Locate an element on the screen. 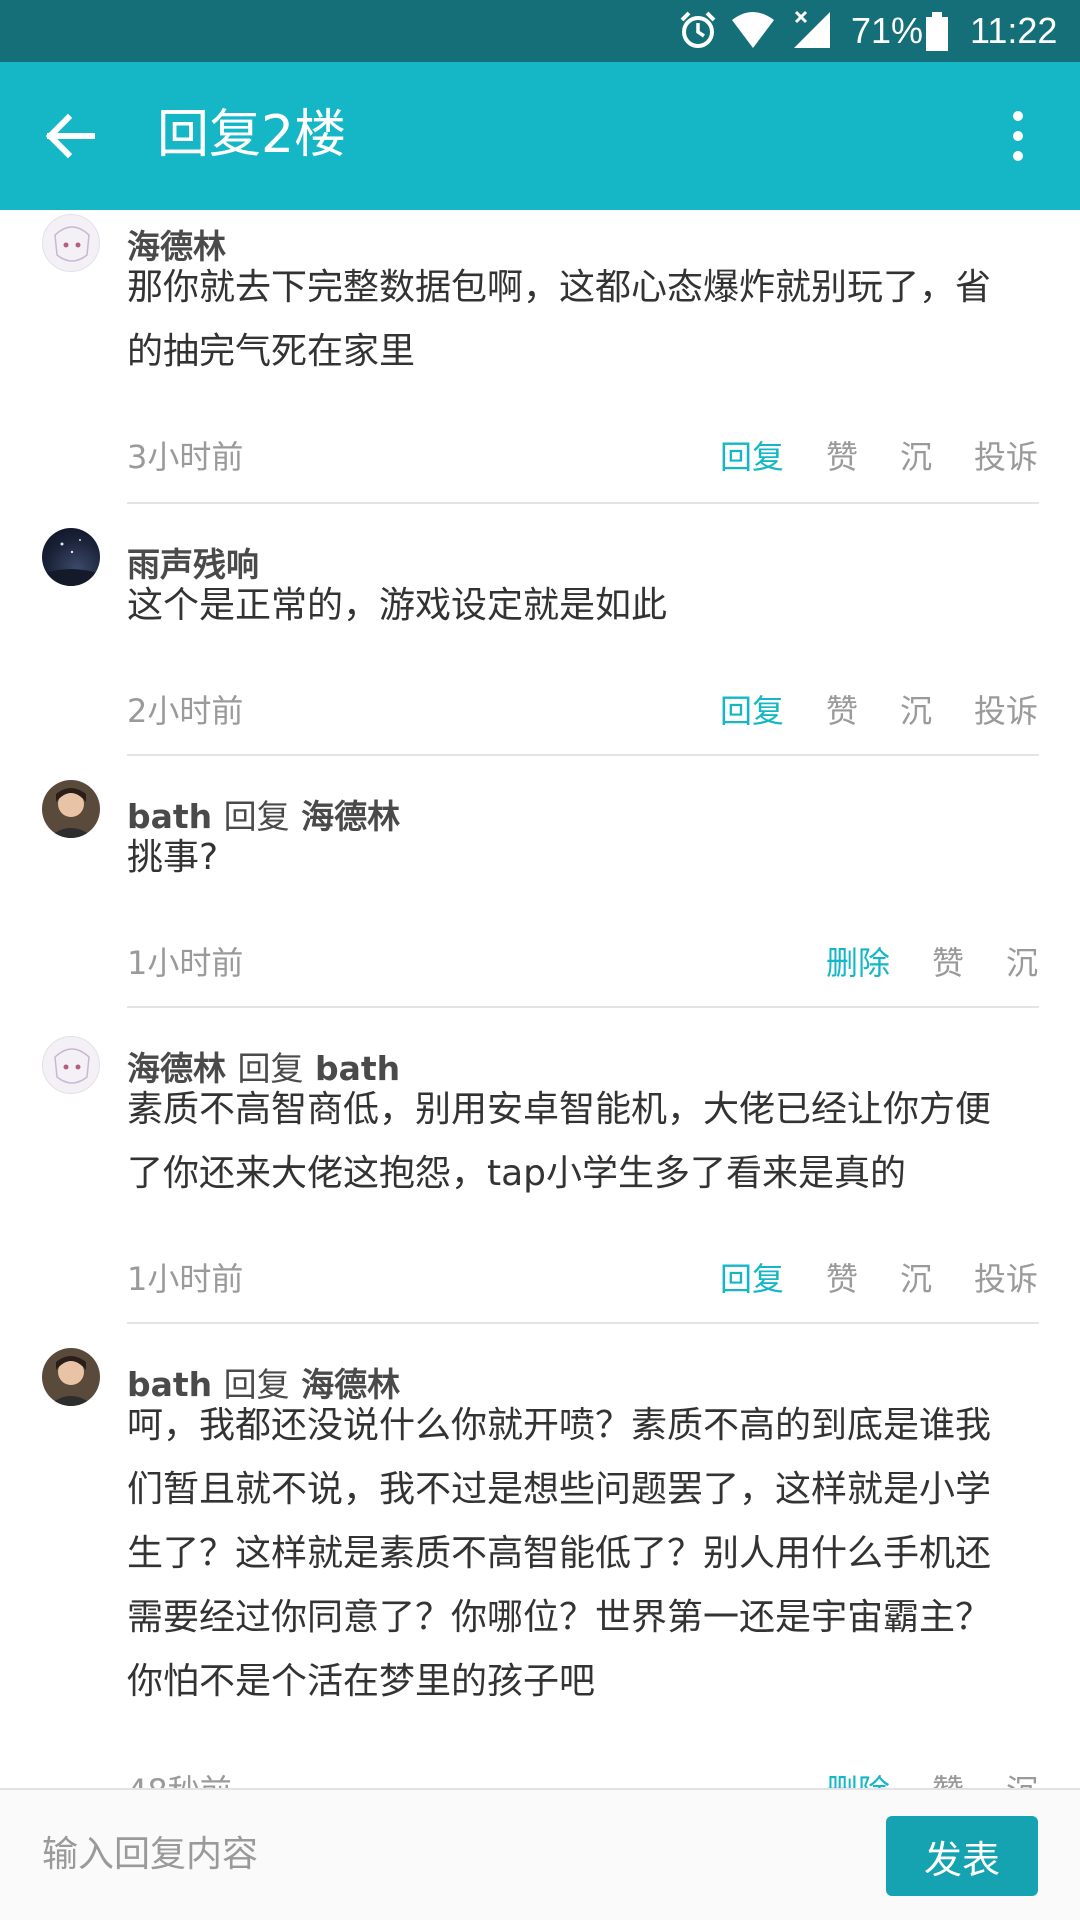 This screenshot has height=1920, width=1080. reply-bar: 发表 is located at coordinates (540, 1854).